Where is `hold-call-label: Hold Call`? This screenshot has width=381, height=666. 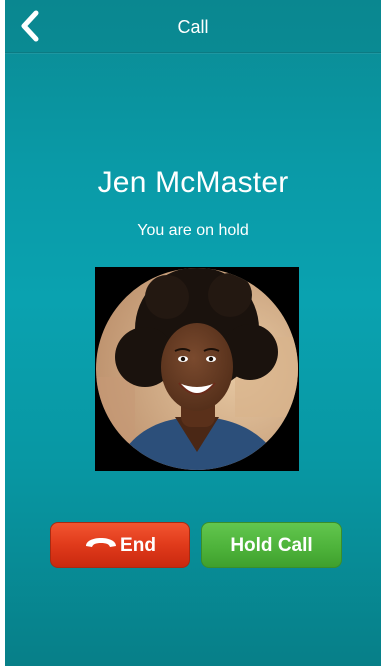
hold-call-label: Hold Call is located at coordinates (271, 545).